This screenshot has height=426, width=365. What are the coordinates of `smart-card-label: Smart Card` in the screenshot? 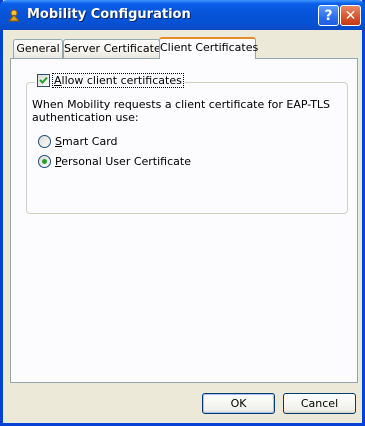 It's located at (86, 141).